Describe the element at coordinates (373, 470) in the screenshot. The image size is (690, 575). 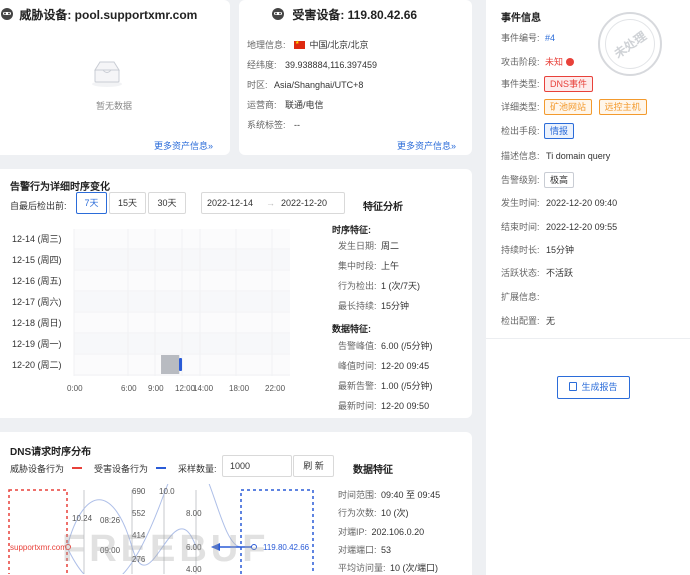
I see `dns-feature-title: 数据特征` at that location.